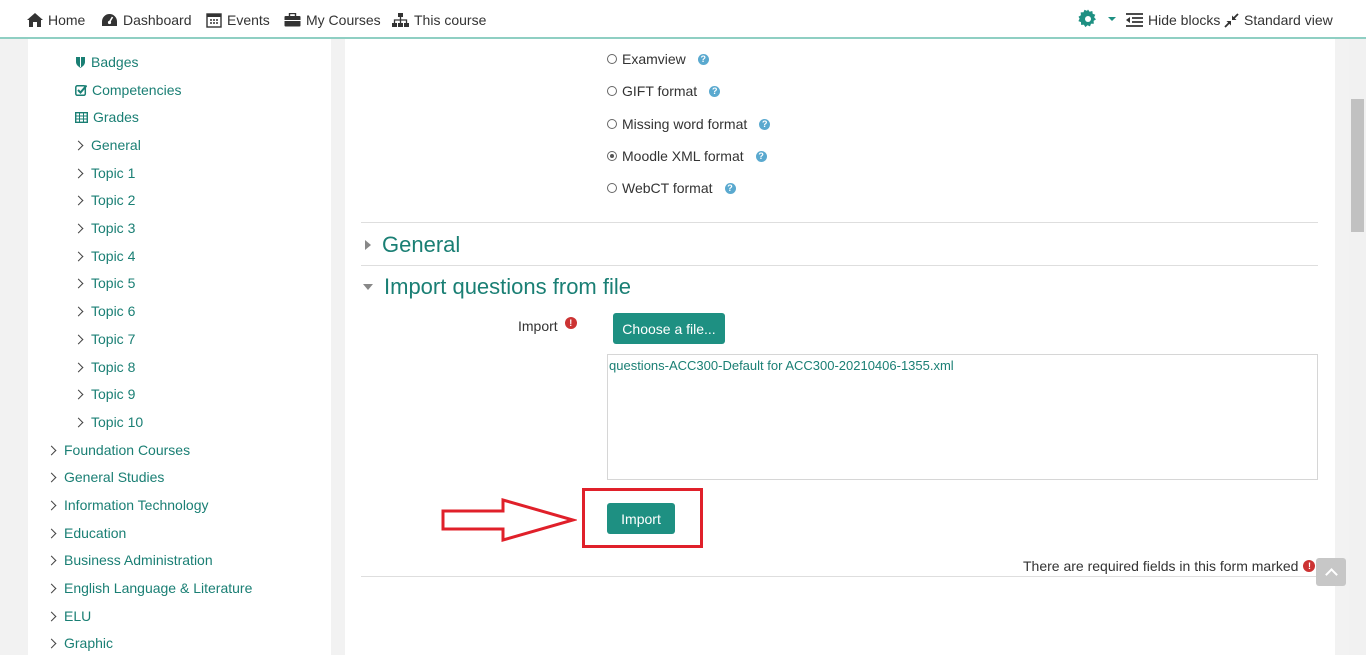  I want to click on sidebar-category-label: Business Administration, so click(138, 560).